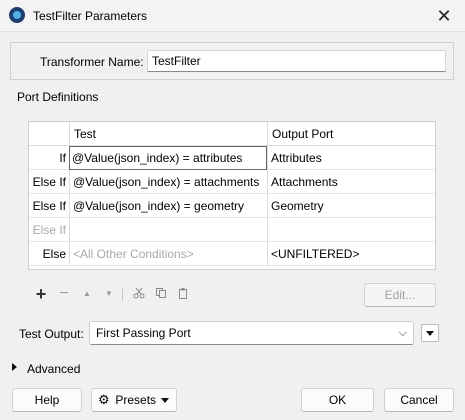 The image size is (465, 420). What do you see at coordinates (168, 134) in the screenshot?
I see `column-header-test: Test` at bounding box center [168, 134].